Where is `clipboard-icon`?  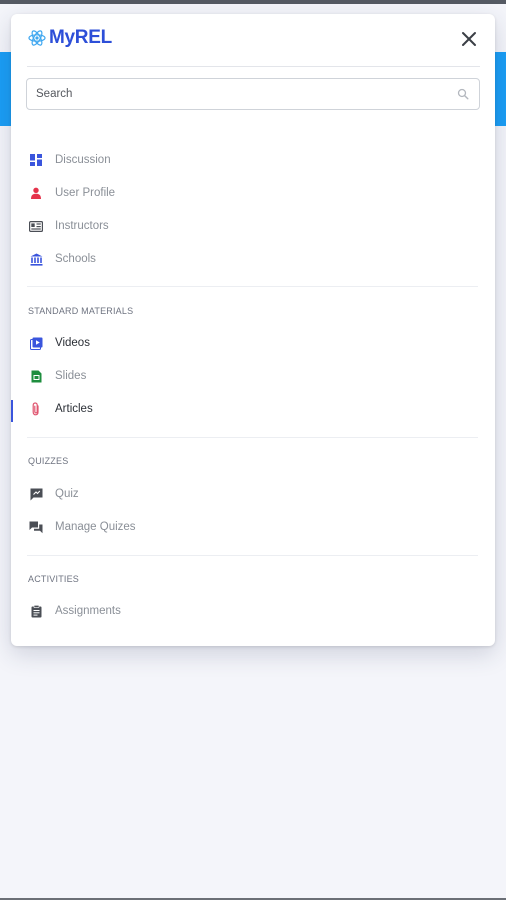
clipboard-icon is located at coordinates (36, 611).